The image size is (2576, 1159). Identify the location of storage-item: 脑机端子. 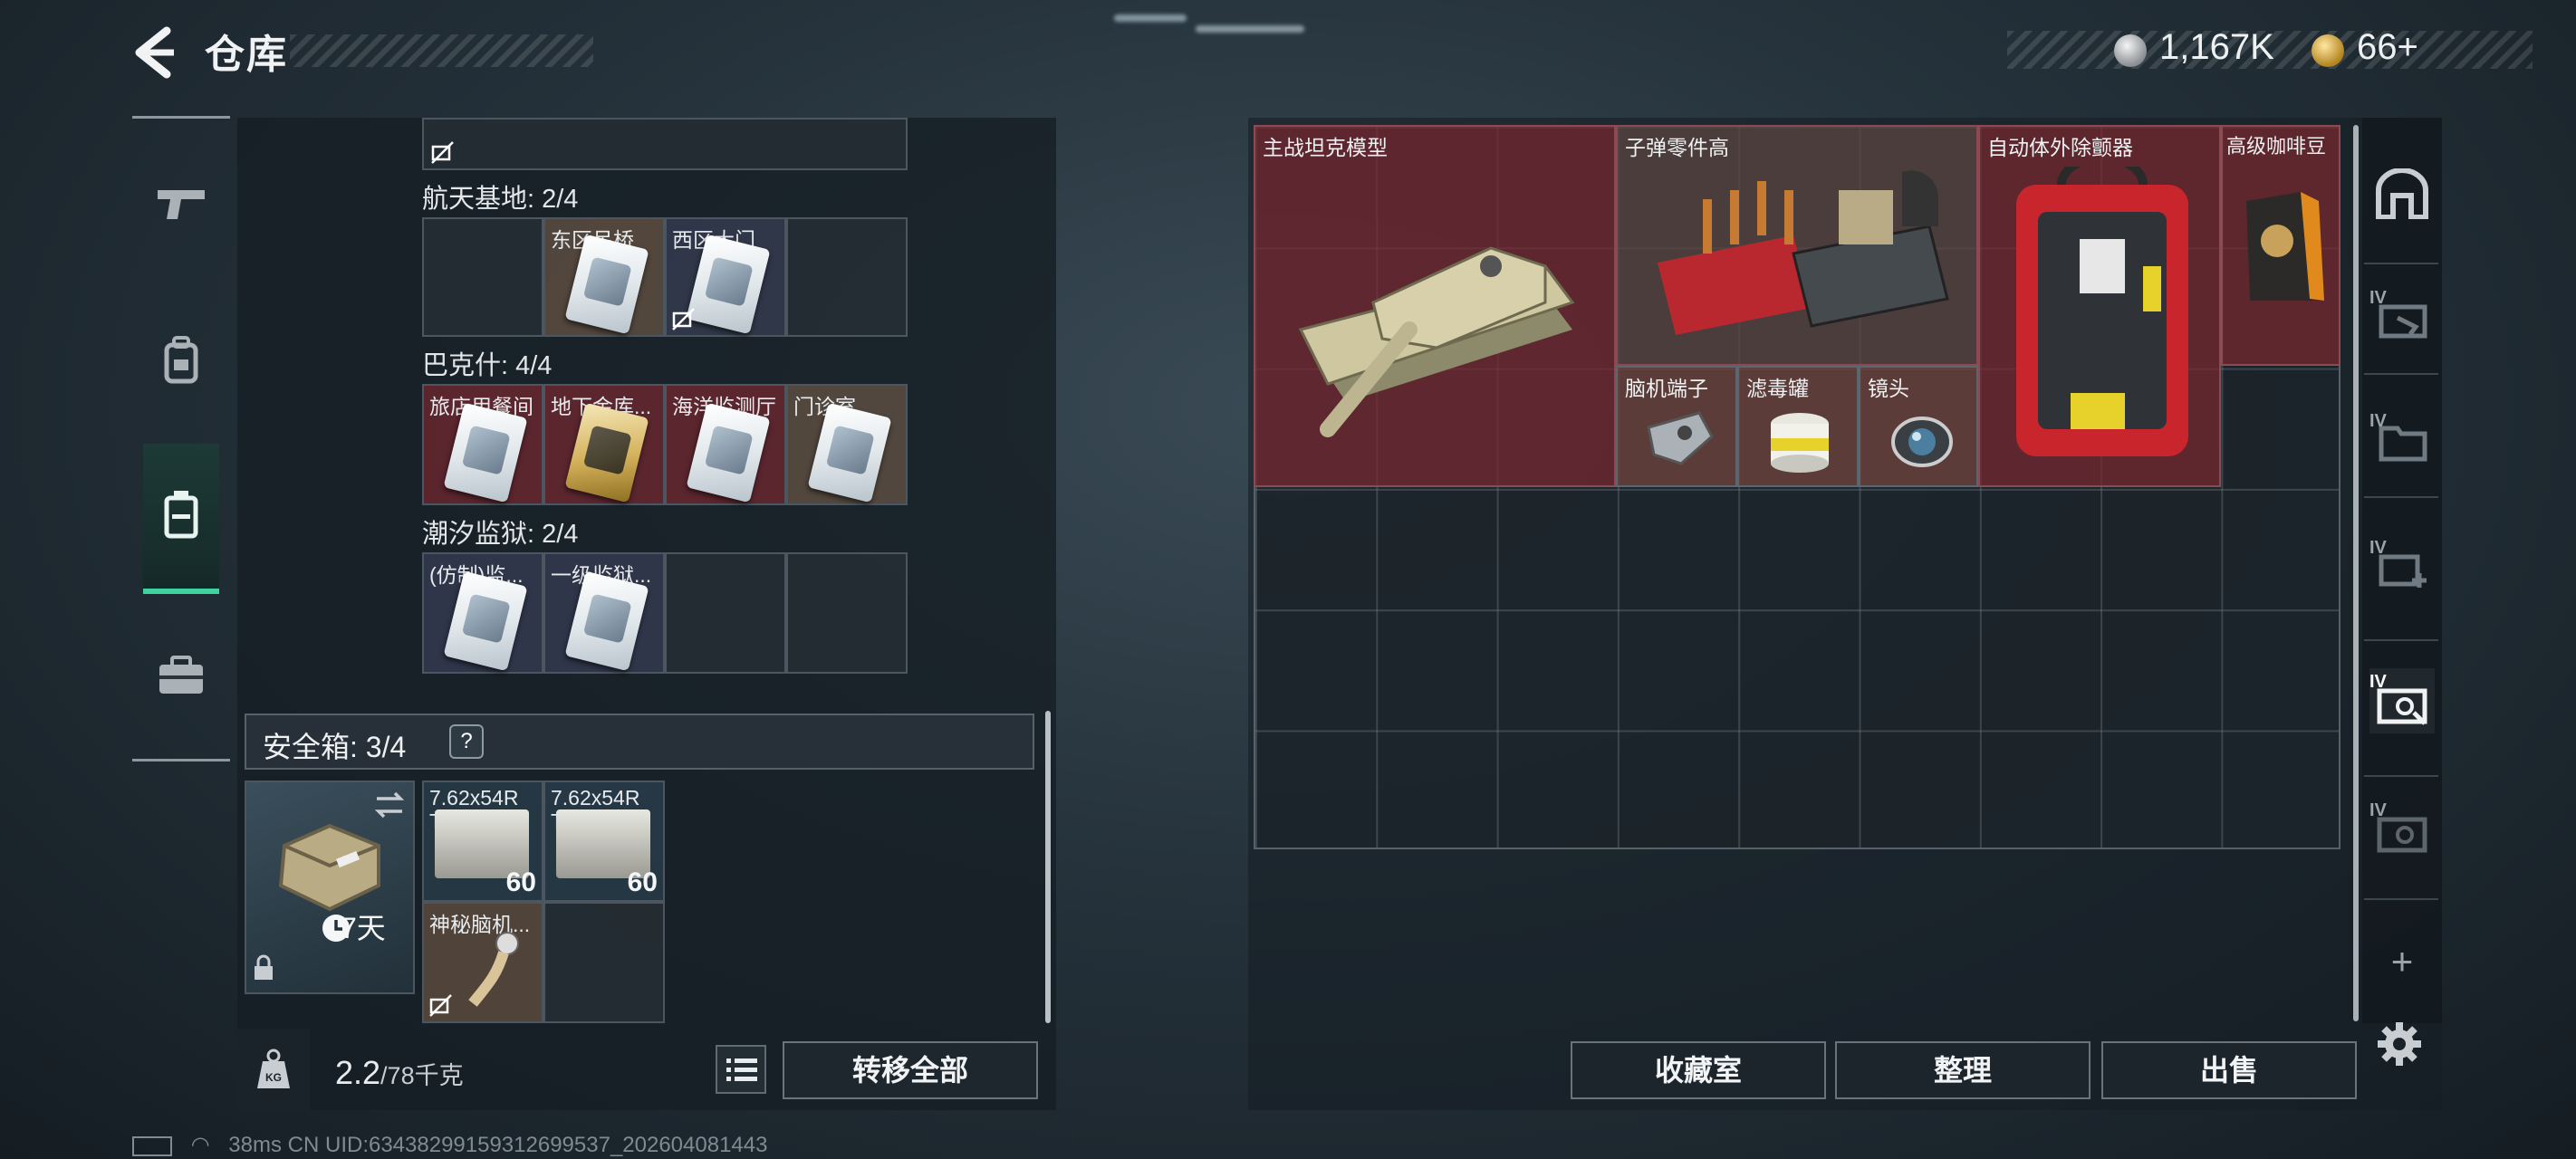
(1676, 426).